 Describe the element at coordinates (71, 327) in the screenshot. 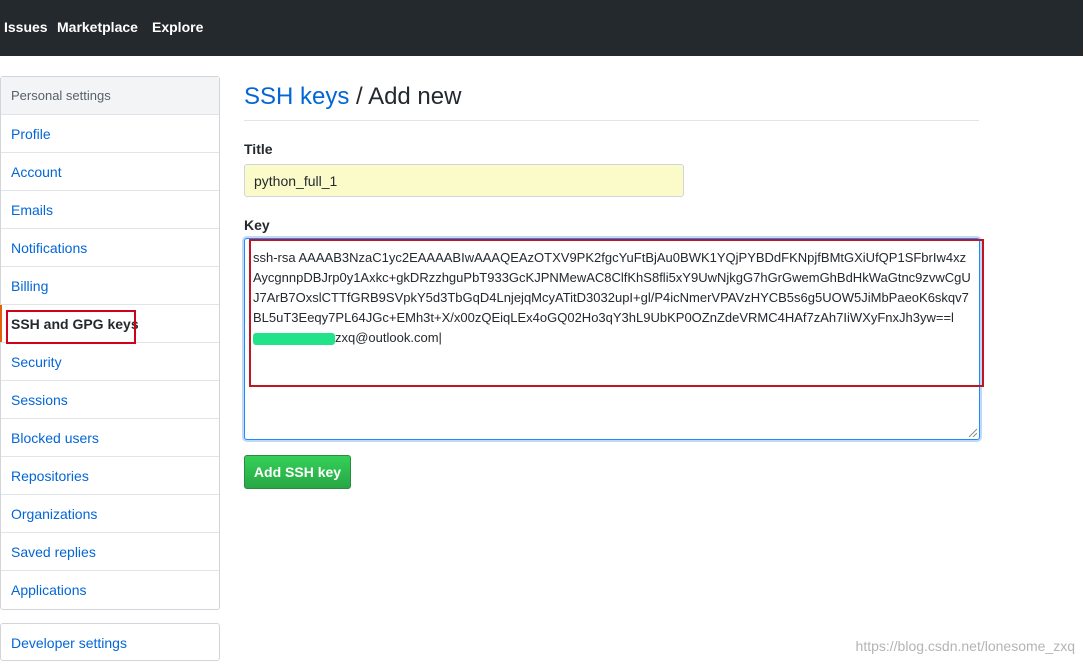

I see `selection-highlight-box` at that location.